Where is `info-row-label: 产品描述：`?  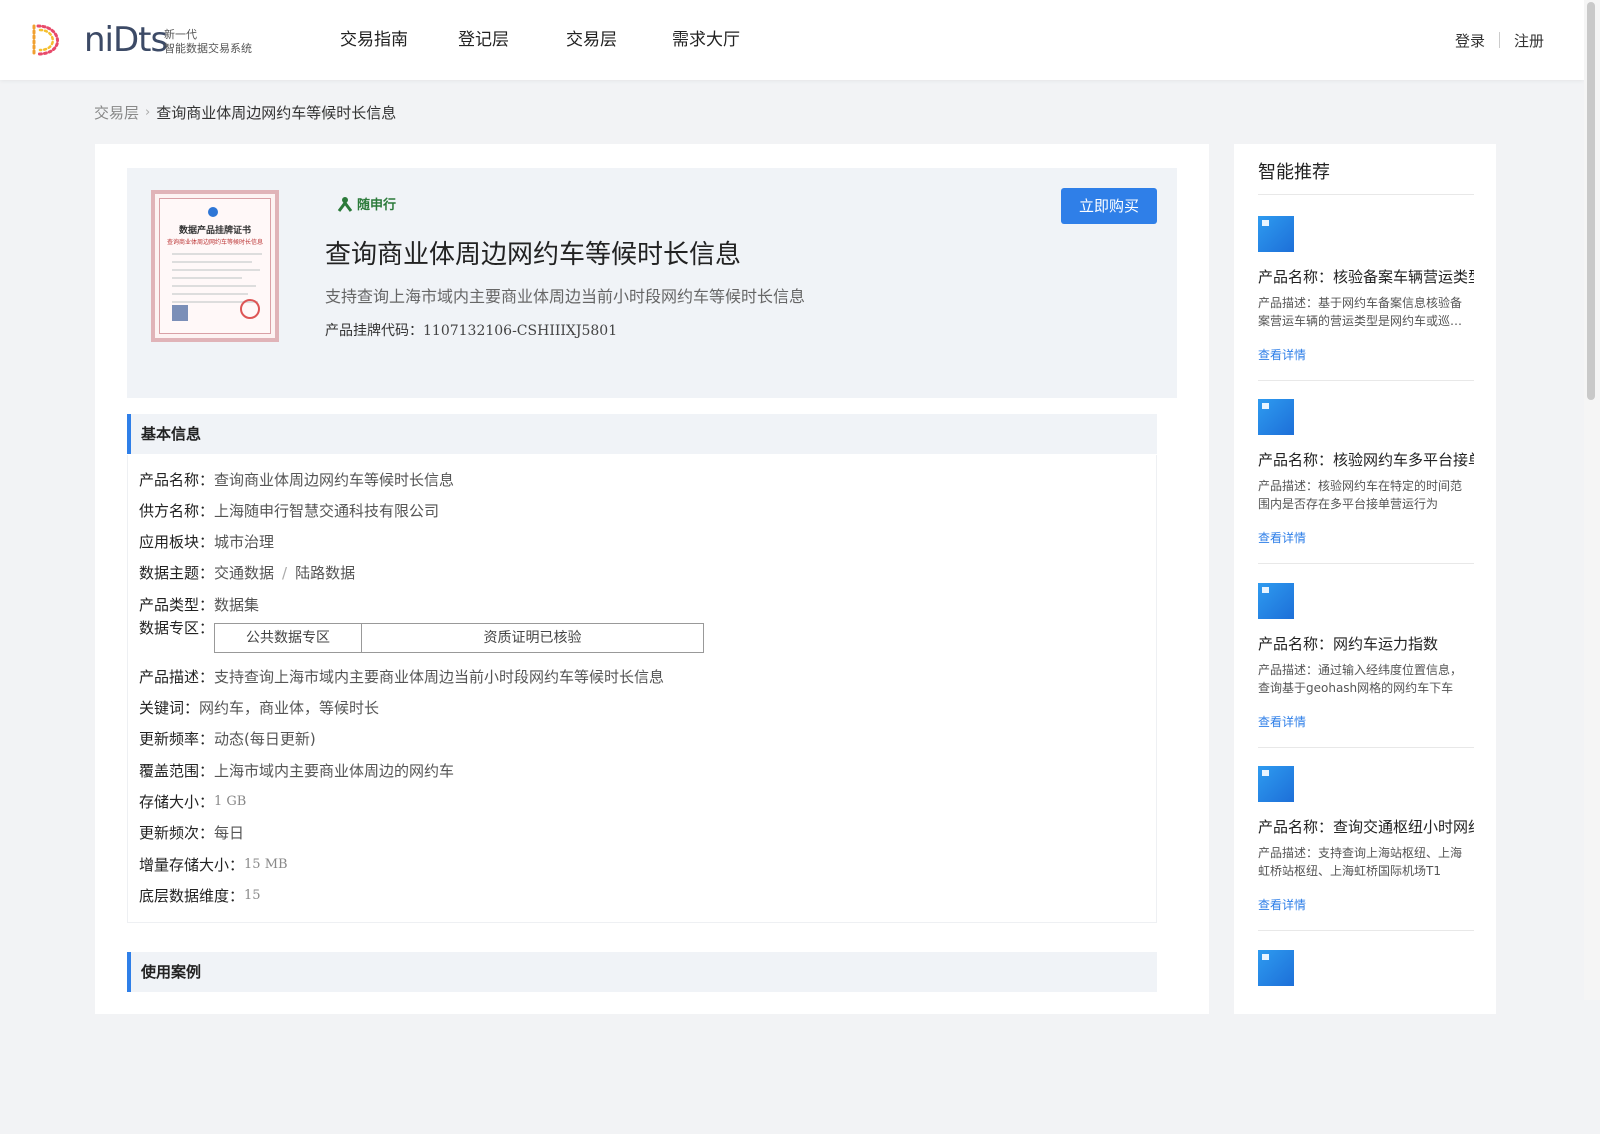
info-row-label: 产品描述： is located at coordinates (177, 677).